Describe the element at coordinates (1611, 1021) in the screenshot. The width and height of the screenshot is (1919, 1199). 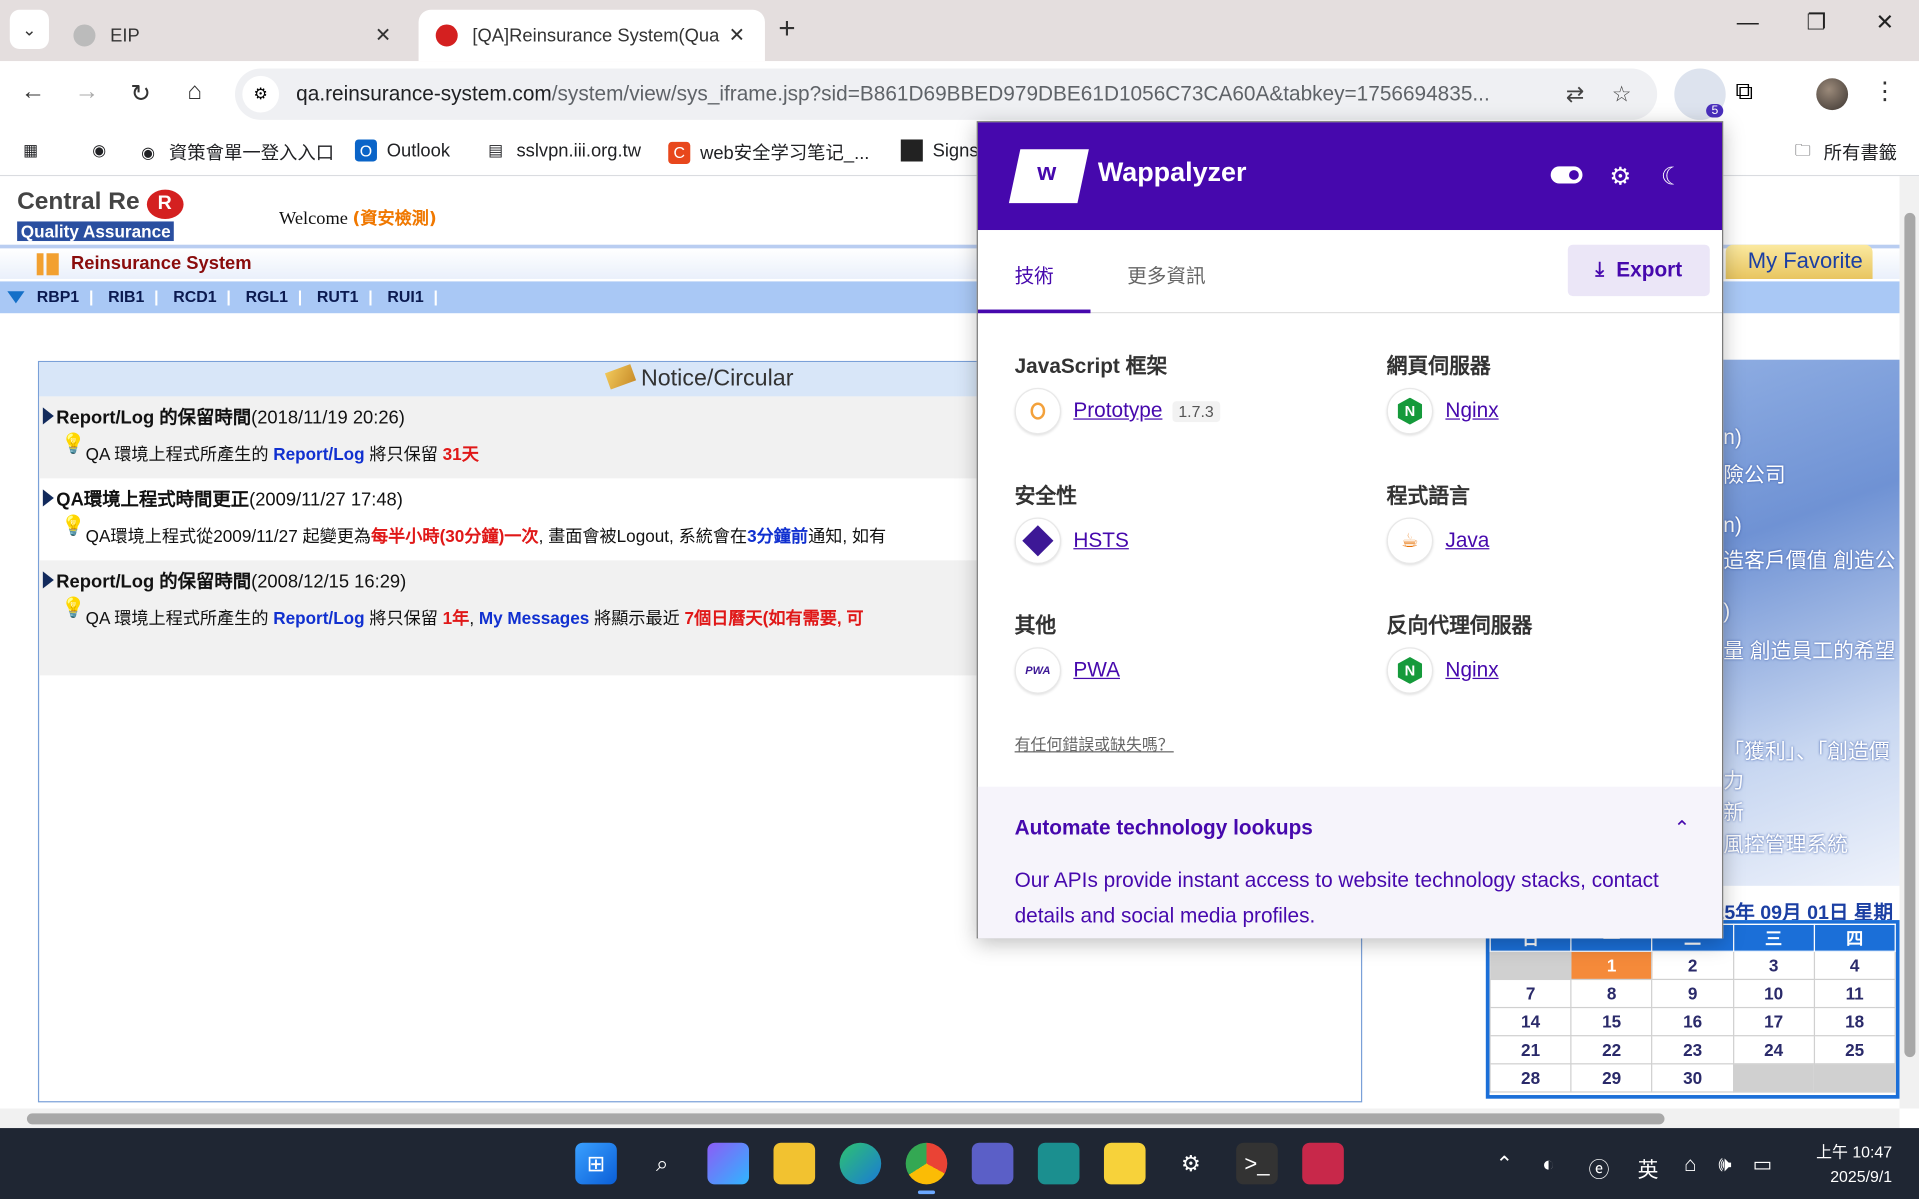
I see `calendar-day: 15` at that location.